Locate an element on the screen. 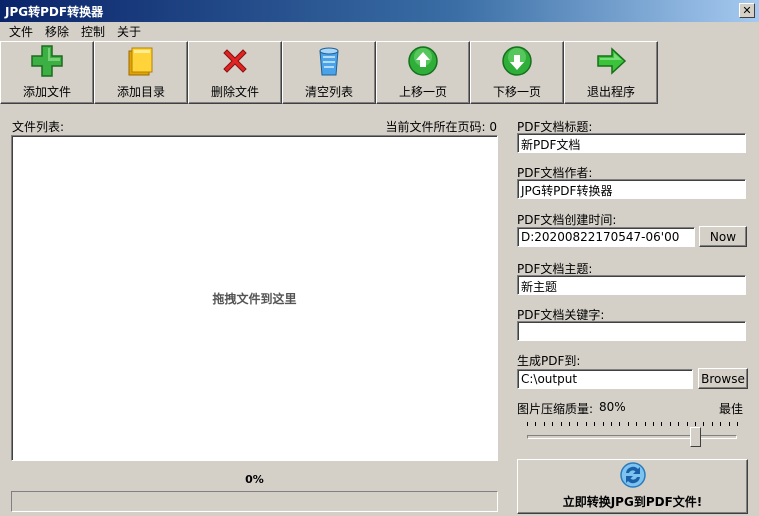 The width and height of the screenshot is (759, 516). add-file-icon is located at coordinates (47, 61).